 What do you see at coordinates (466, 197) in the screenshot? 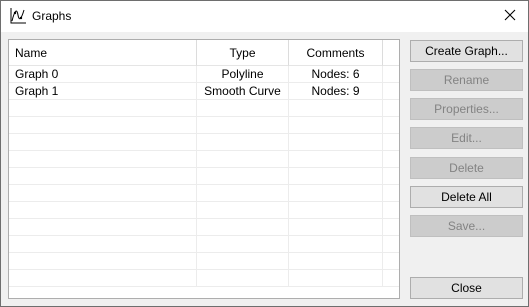
I see `delete-all-button: Delete All` at bounding box center [466, 197].